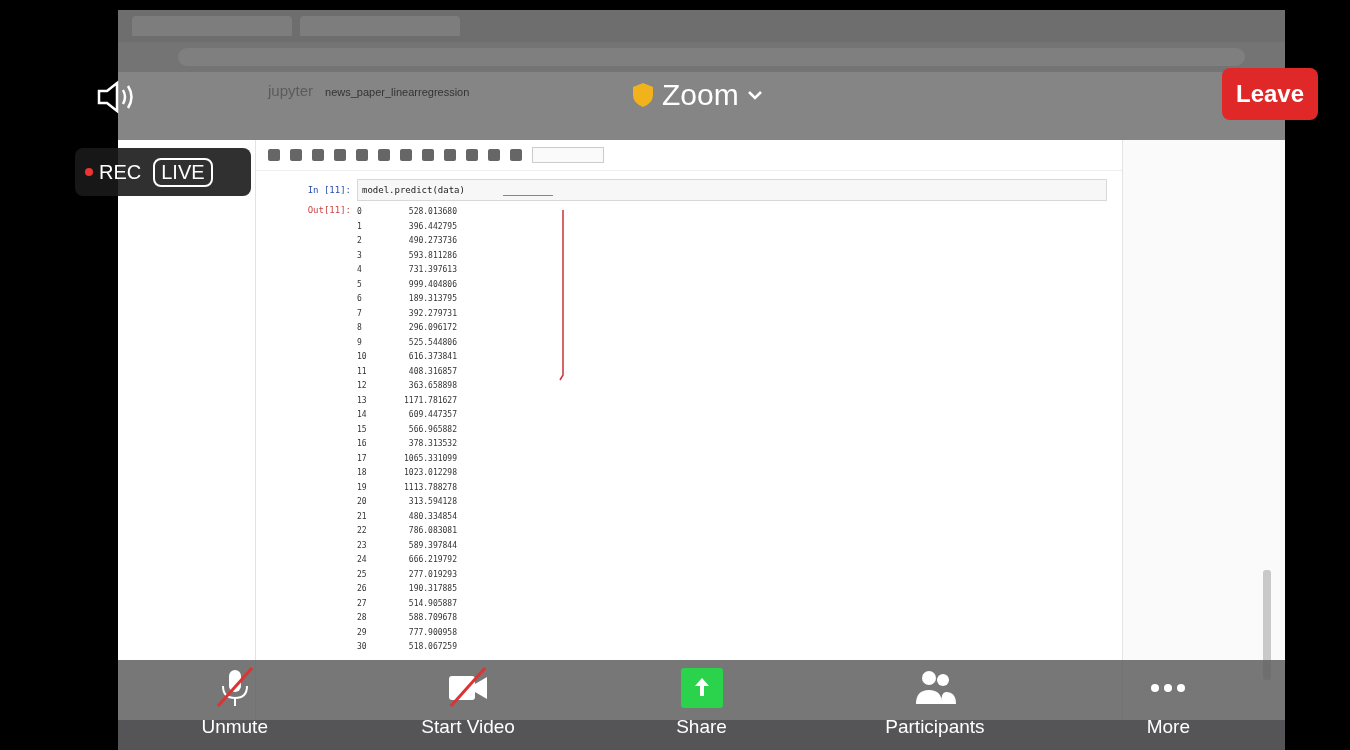 Image resolution: width=1350 pixels, height=750 pixels. I want to click on more-control: More, so click(1168, 705).